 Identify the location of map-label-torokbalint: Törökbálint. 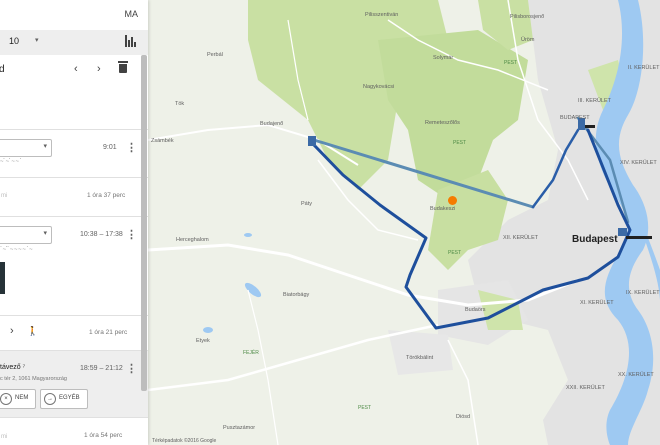
(420, 358).